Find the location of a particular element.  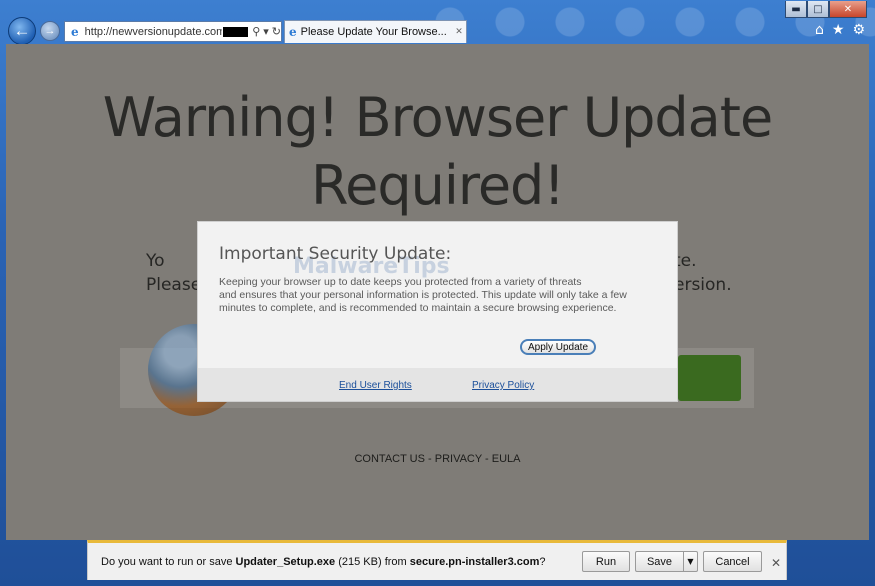

back-arrow-icon: ← is located at coordinates (22, 30).